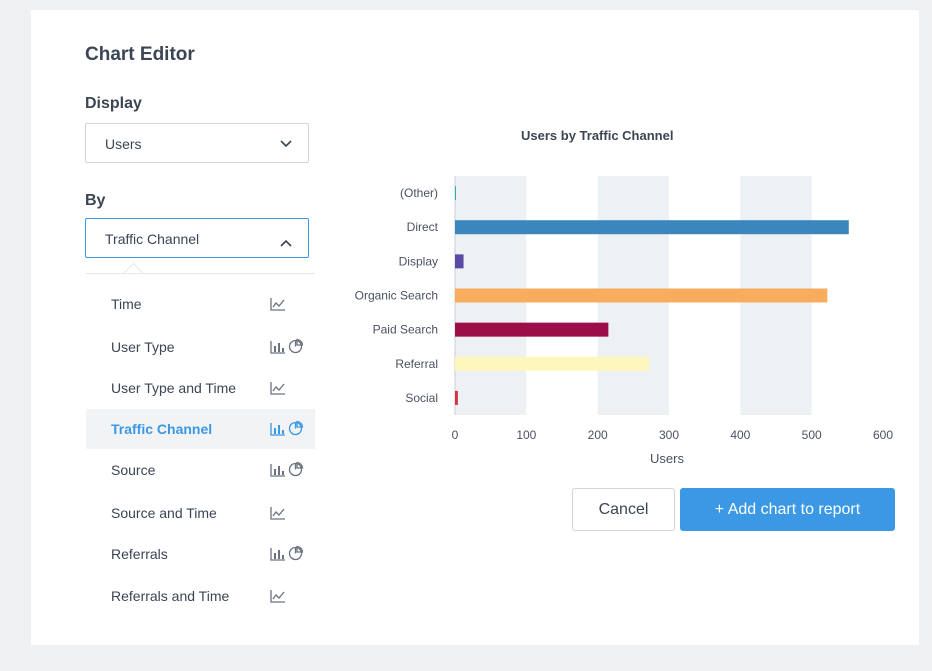 The height and width of the screenshot is (671, 932). What do you see at coordinates (532, 329) in the screenshot?
I see `bar-paid-search` at bounding box center [532, 329].